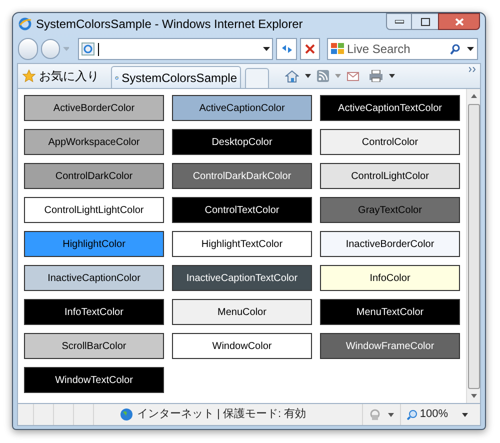  I want to click on color-swatch: WindowTextColor, so click(94, 380).